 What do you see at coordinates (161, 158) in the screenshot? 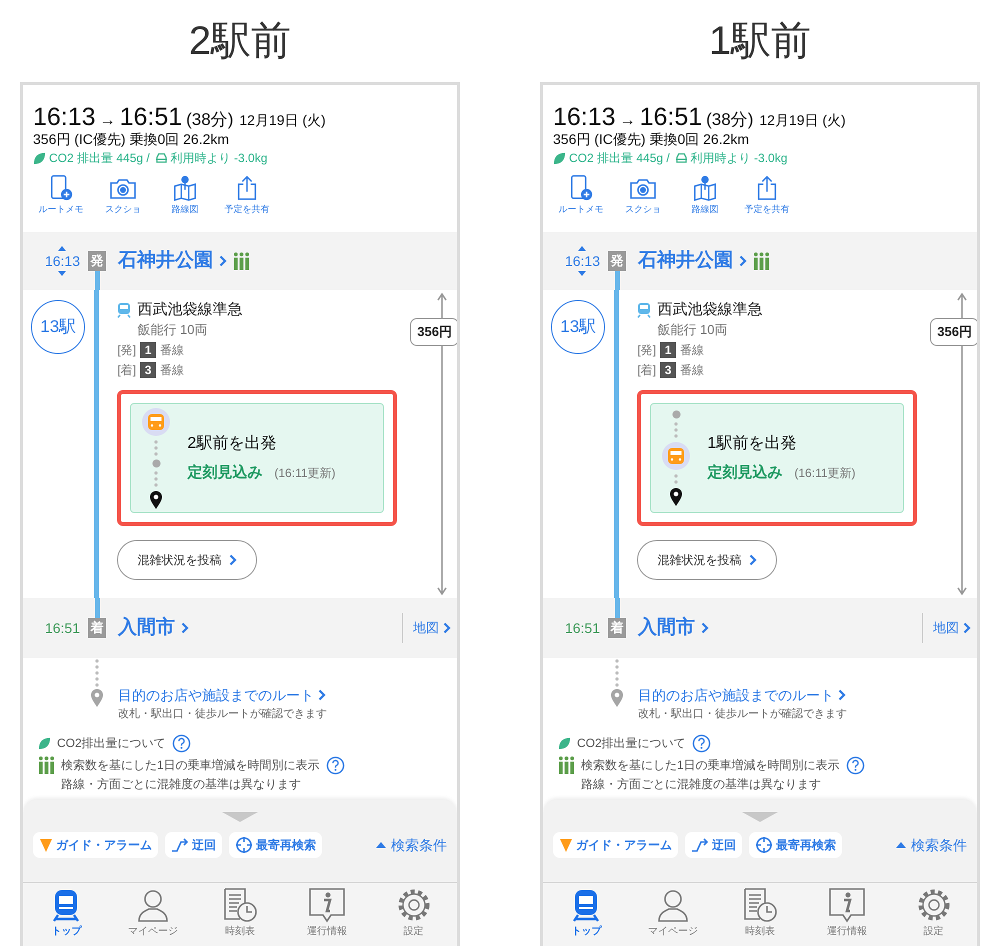
I see `car-icon` at bounding box center [161, 158].